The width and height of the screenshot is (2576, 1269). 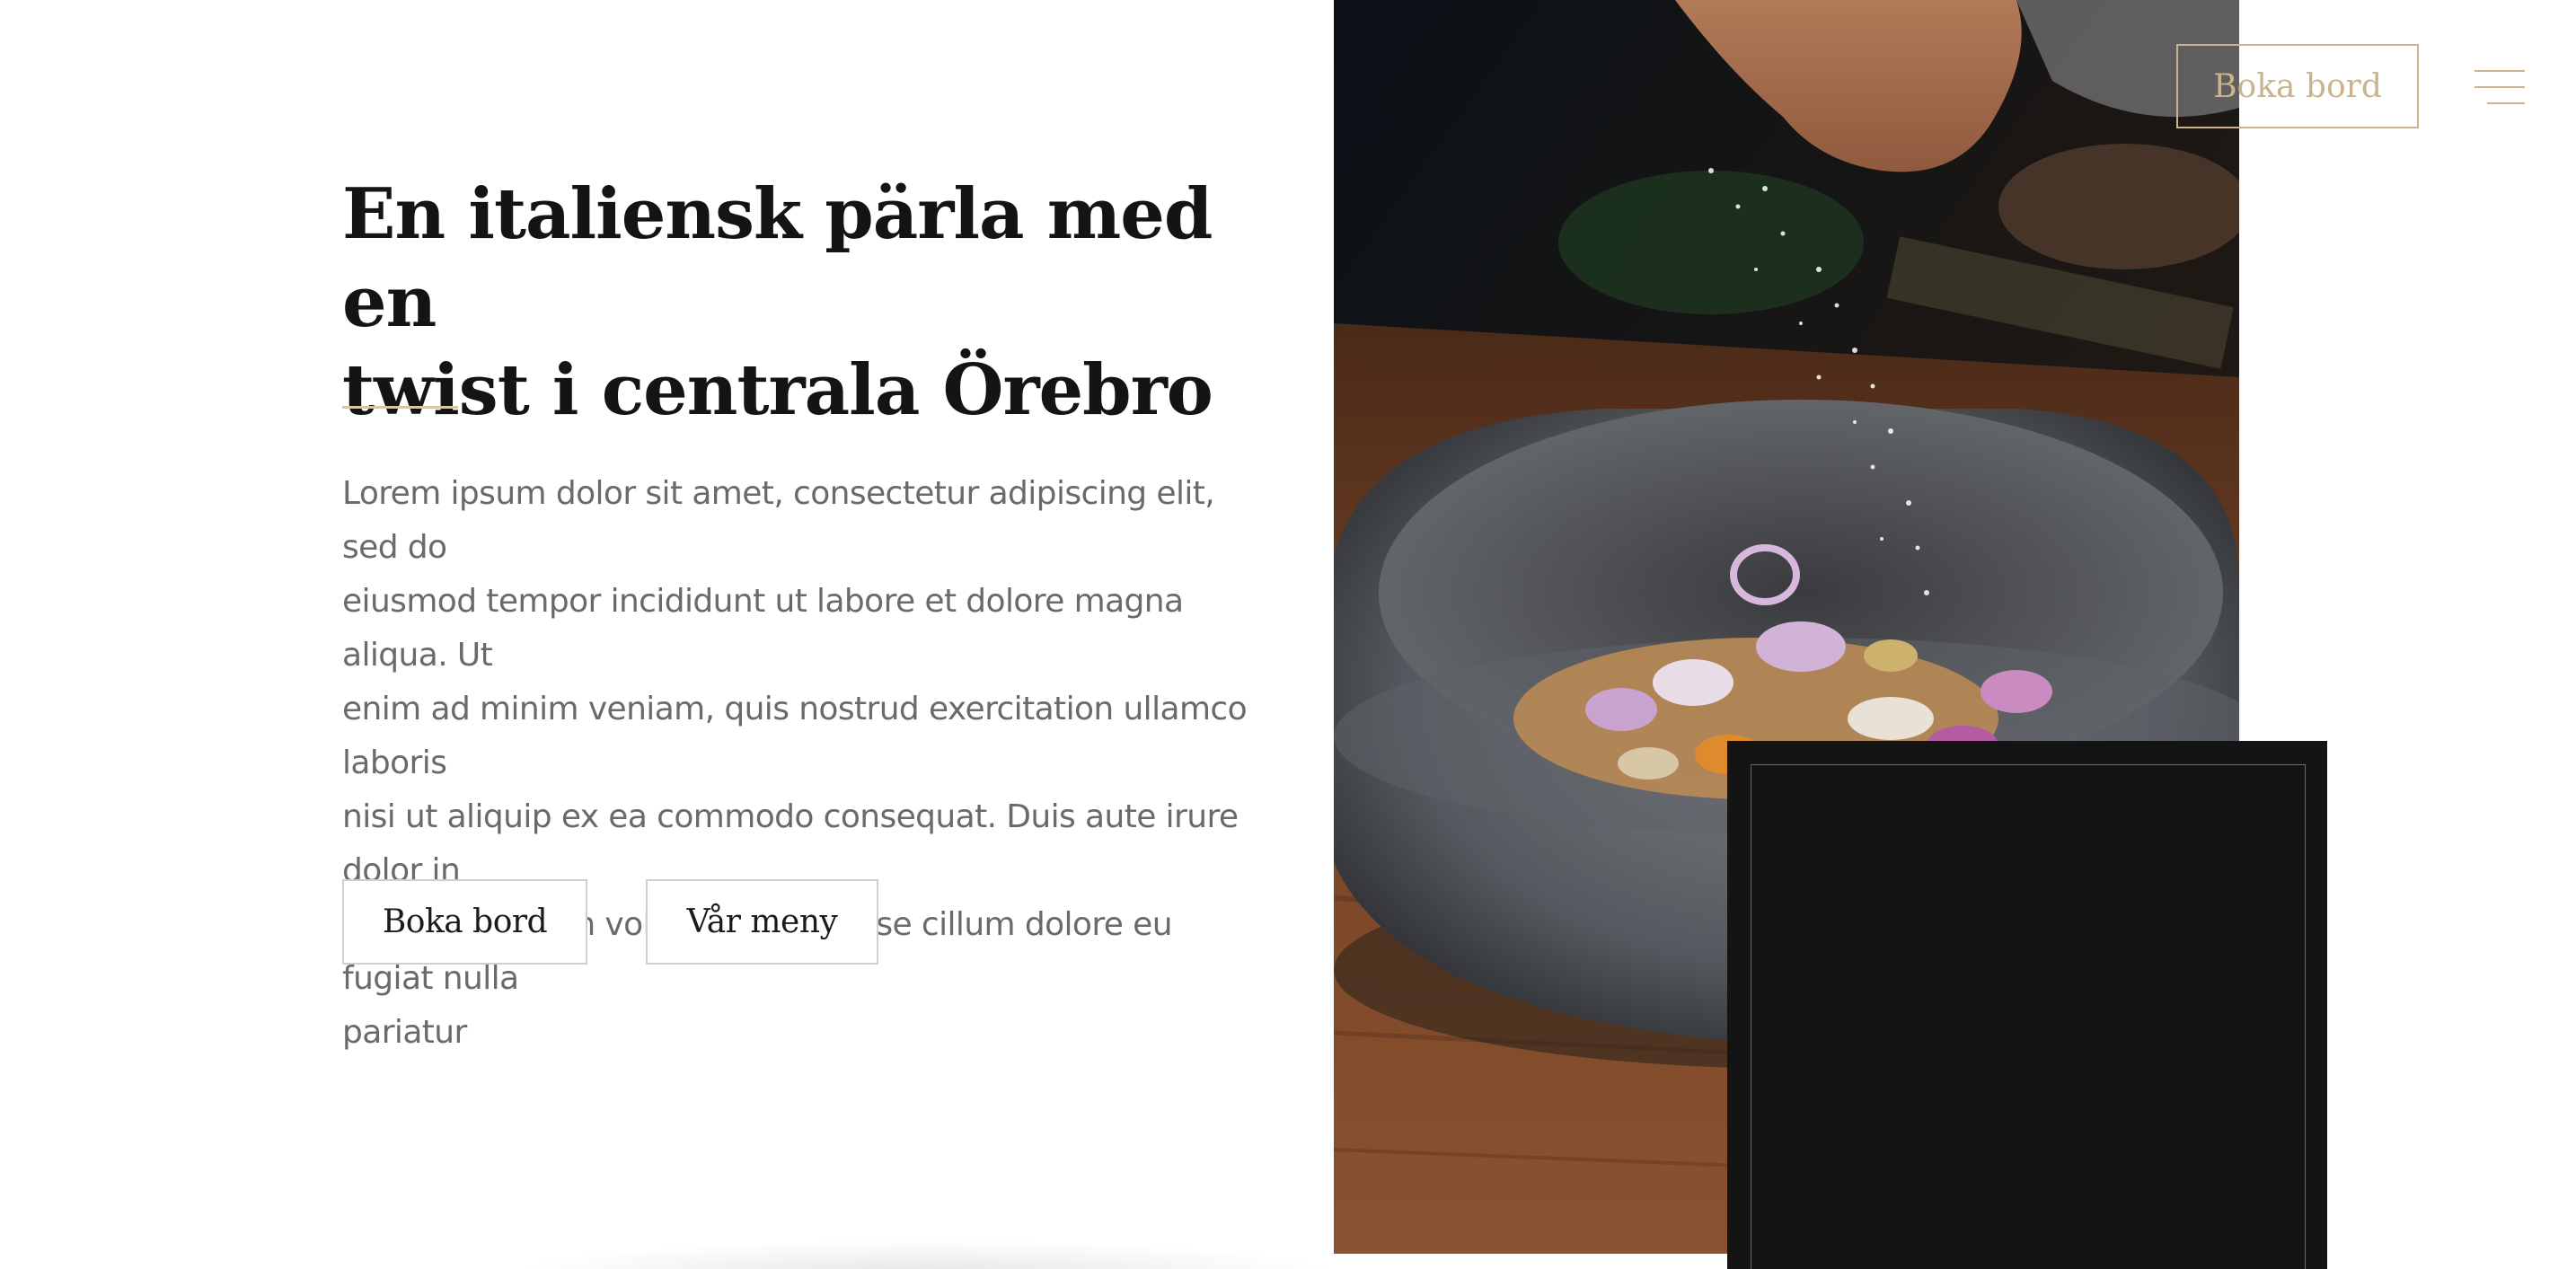 I want to click on hero-title-line: En italiensk pärla med en, so click(x=777, y=258).